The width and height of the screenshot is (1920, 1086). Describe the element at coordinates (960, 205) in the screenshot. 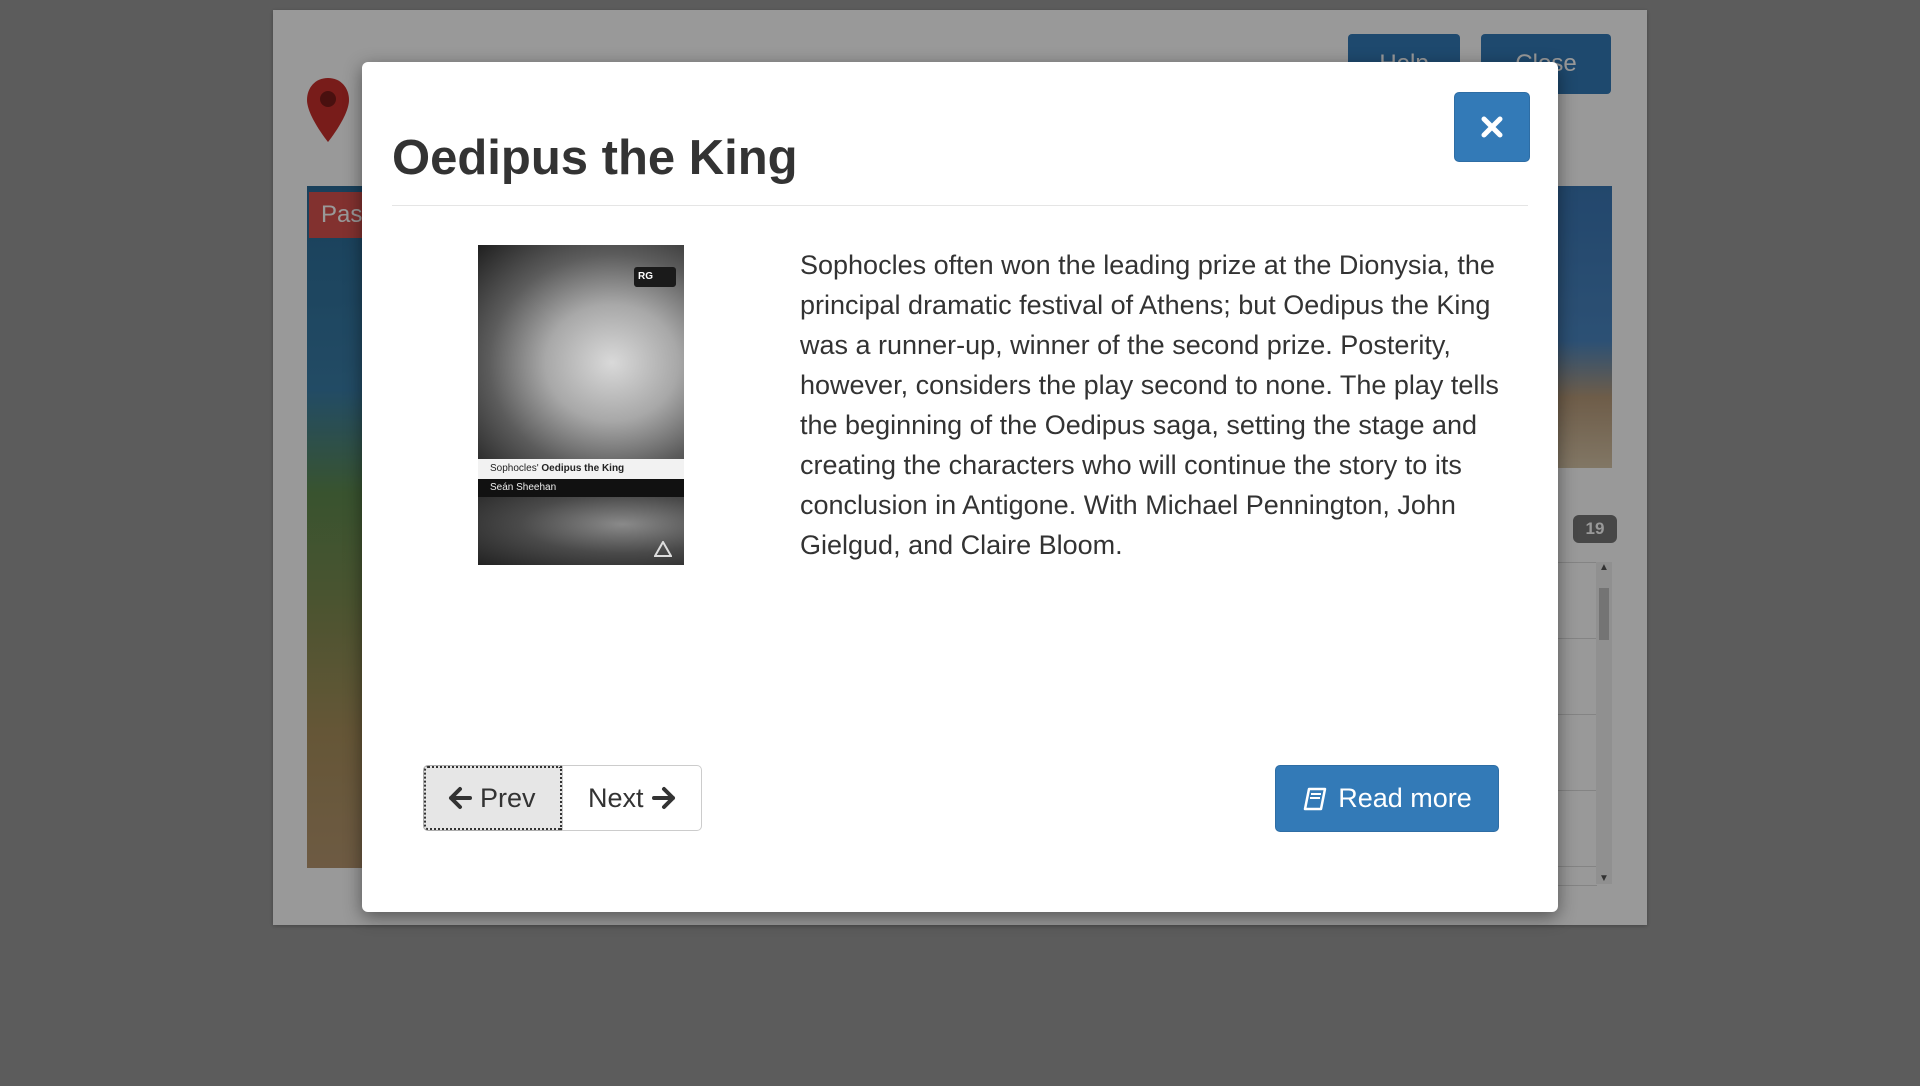

I see `modal-header-divider` at that location.